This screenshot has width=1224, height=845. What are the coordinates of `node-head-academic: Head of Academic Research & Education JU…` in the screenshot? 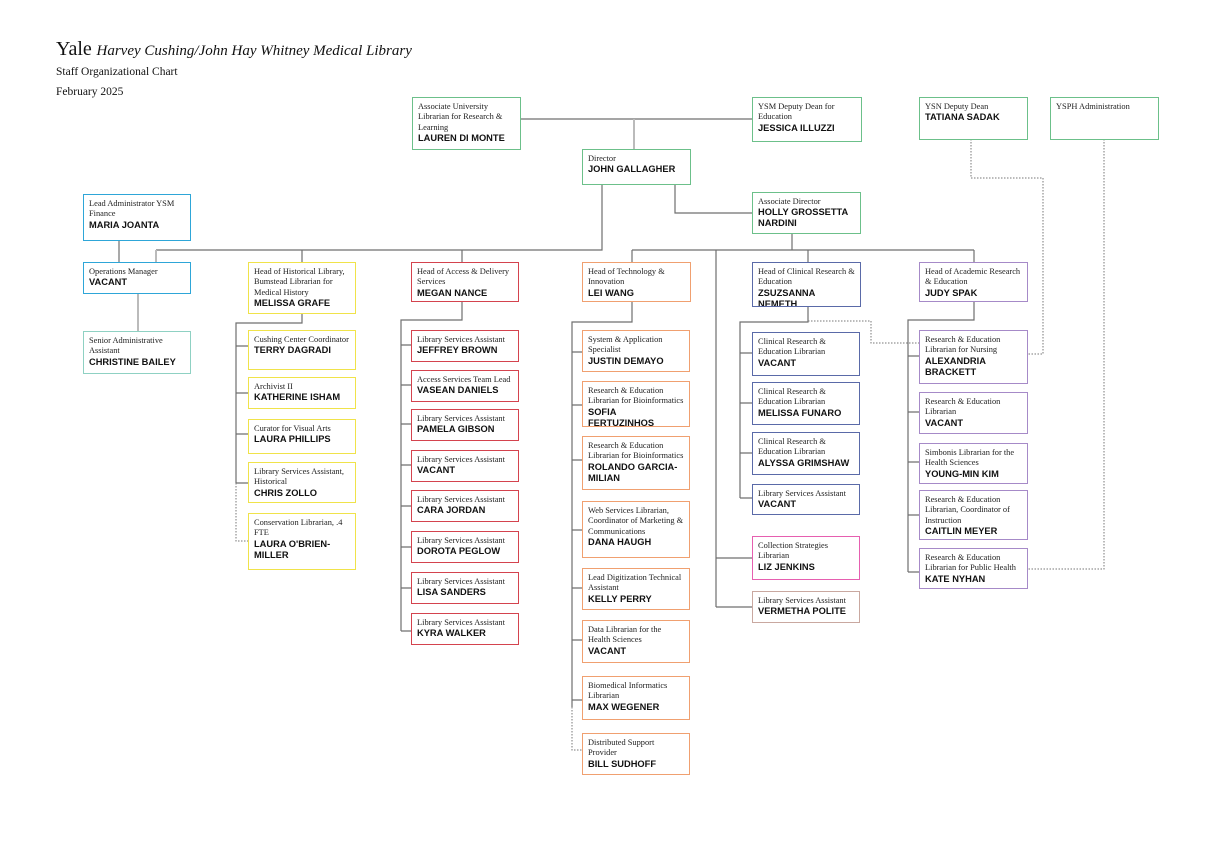 It's located at (973, 282).